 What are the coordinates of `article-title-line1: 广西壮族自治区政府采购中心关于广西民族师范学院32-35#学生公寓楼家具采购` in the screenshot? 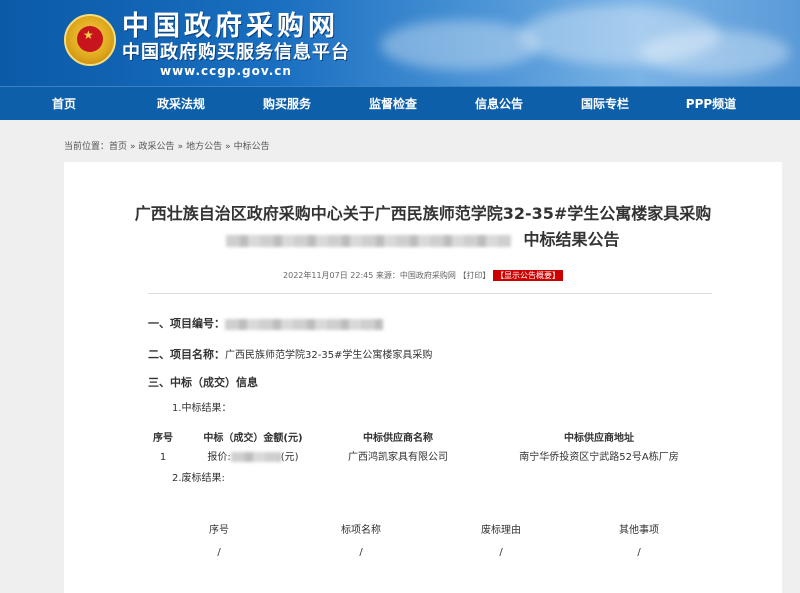 It's located at (423, 213).